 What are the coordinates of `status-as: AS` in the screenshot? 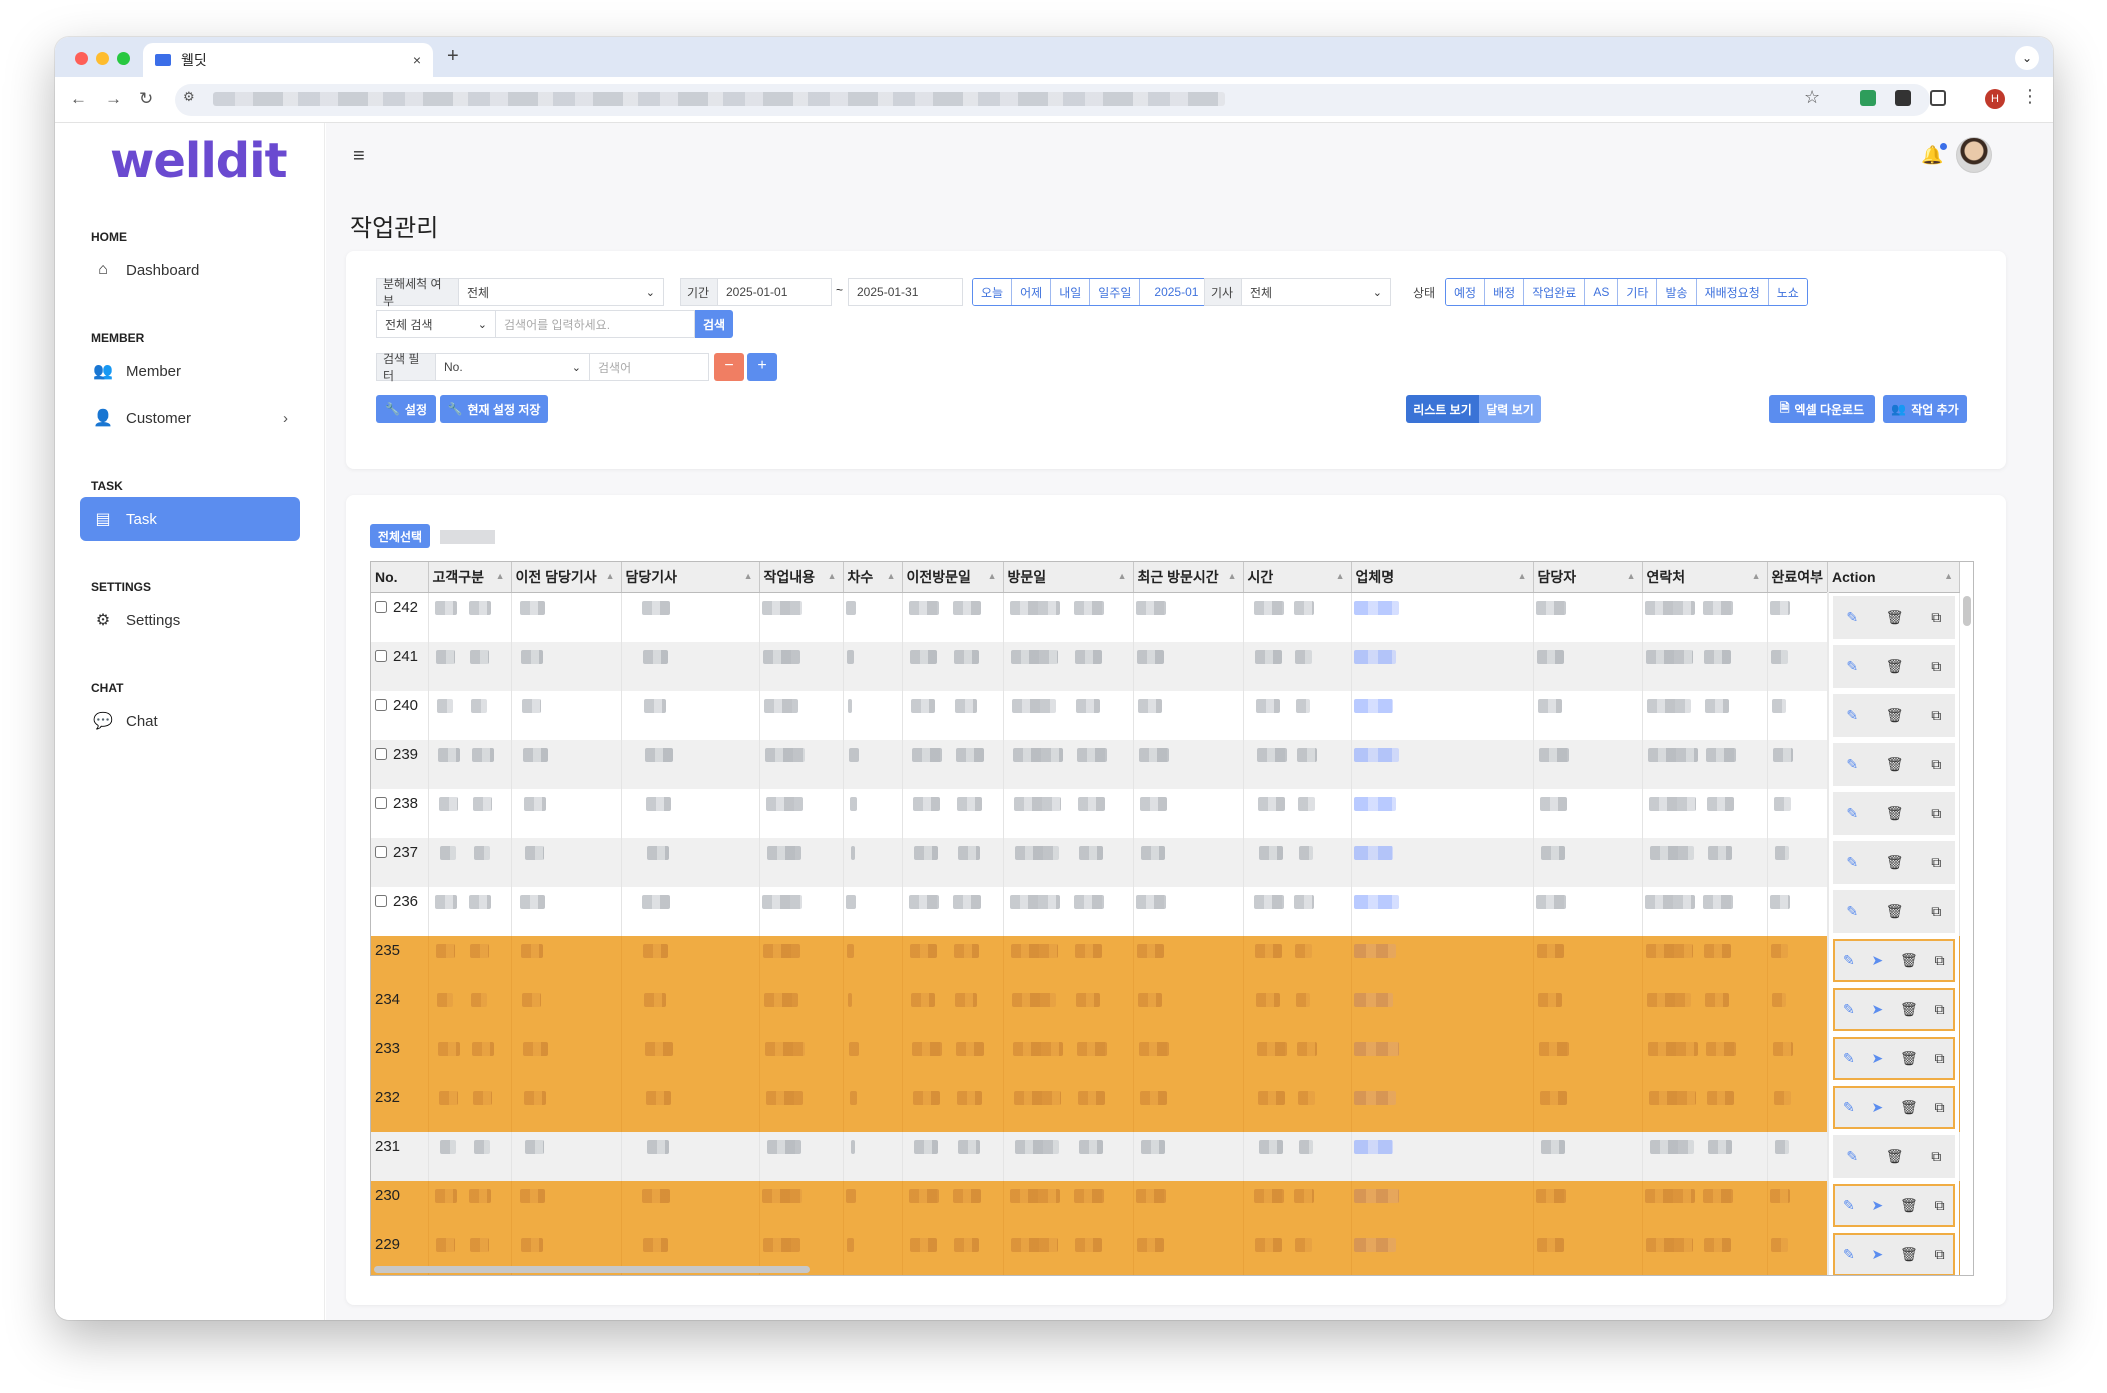 It's located at (1602, 292).